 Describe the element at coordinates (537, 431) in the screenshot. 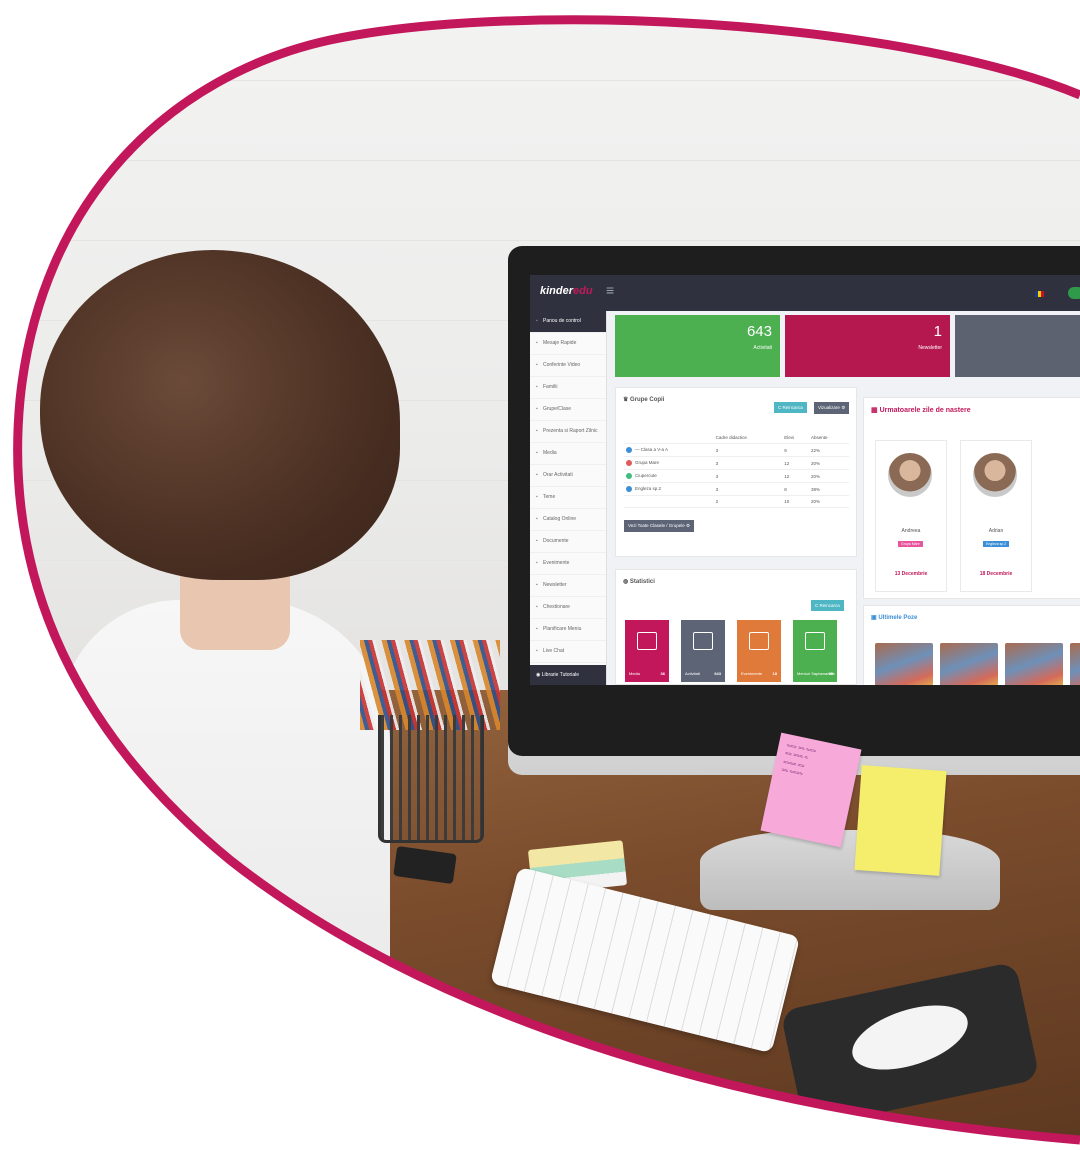

I see `list-icon: ▪` at that location.